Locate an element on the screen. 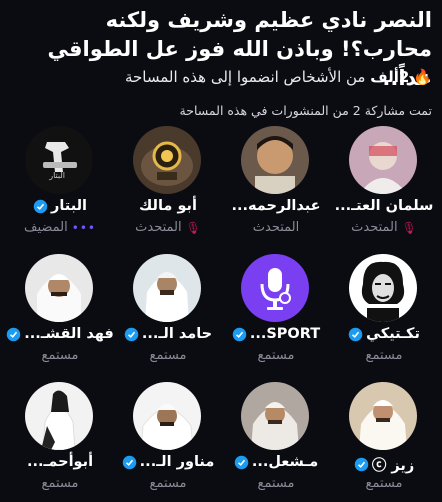 This screenshot has width=442, height=502. participant-card: البتار البتار ••• المضيف is located at coordinates (60, 186).